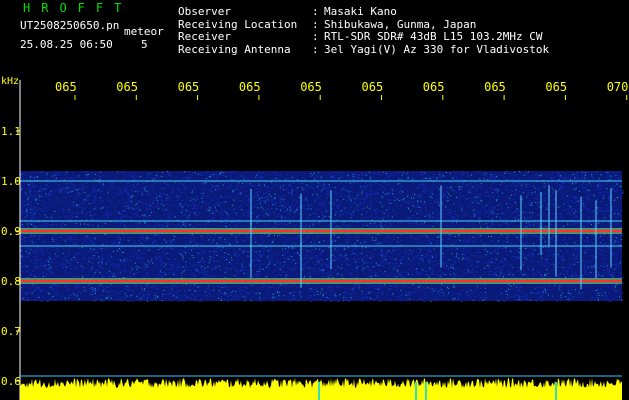 The width and height of the screenshot is (629, 400). What do you see at coordinates (11, 181) in the screenshot?
I see `y-tick-label: 1.0` at bounding box center [11, 181].